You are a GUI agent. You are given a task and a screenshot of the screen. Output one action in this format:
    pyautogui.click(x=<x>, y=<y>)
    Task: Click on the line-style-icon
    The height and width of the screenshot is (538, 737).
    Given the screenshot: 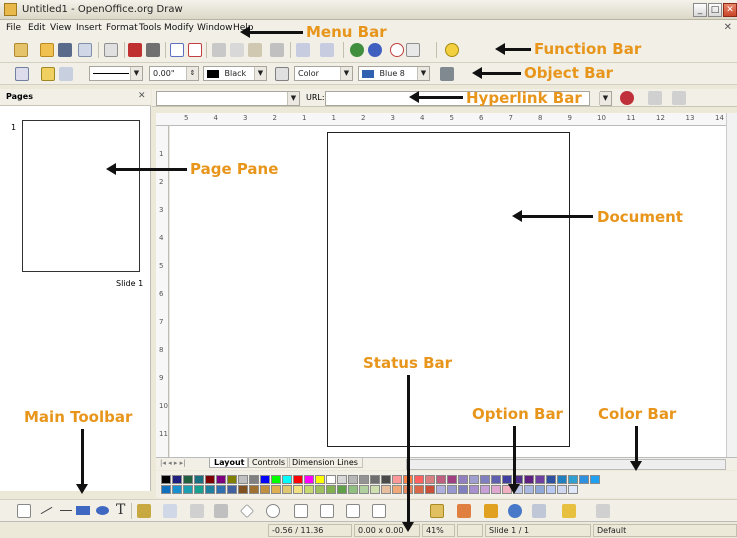 What is the action you would take?
    pyautogui.click(x=48, y=74)
    